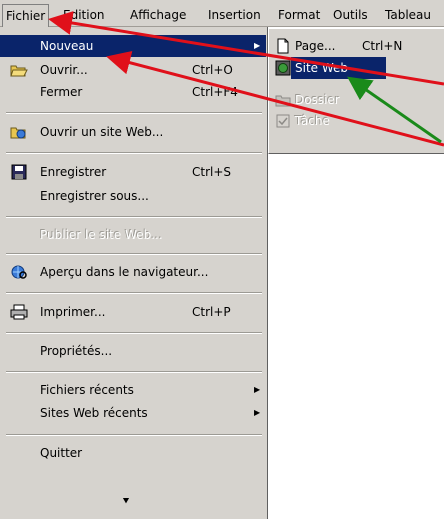  I want to click on menu-tableau: Tableau, so click(408, 15).